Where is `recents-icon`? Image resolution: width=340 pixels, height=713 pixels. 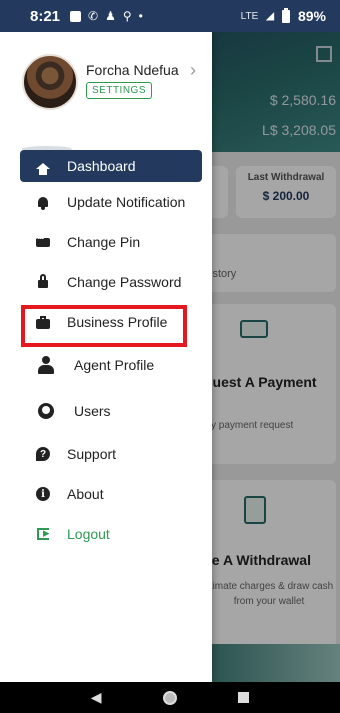
recents-icon is located at coordinates (244, 697).